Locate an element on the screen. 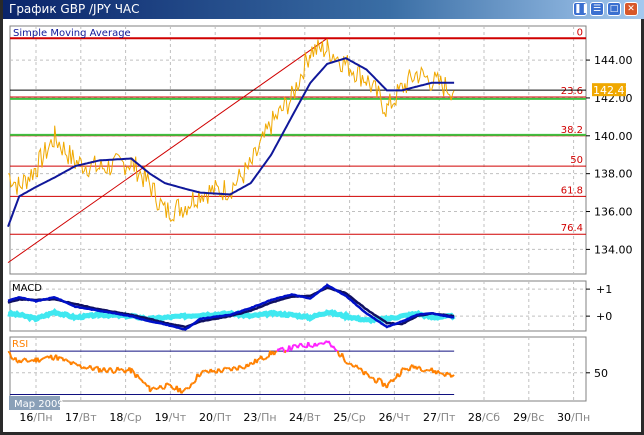  x-tick-label: 29/Вс is located at coordinates (528, 417).